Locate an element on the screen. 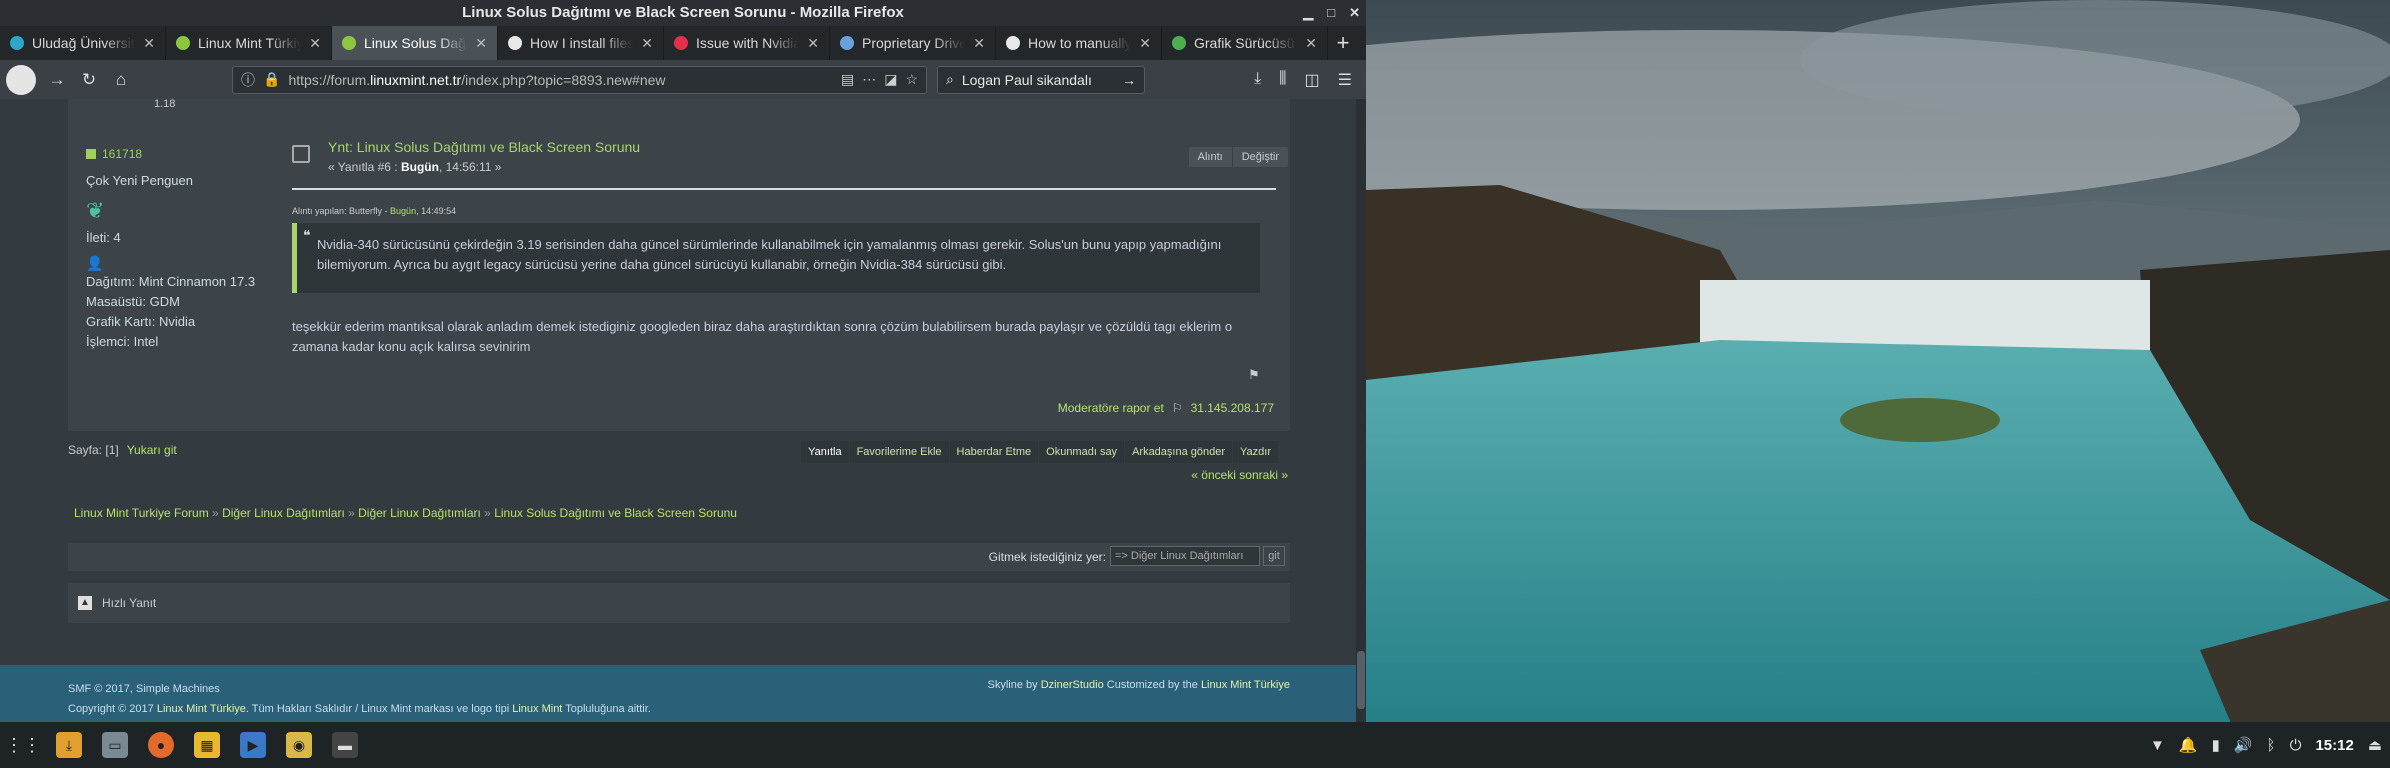 The width and height of the screenshot is (2390, 768). music-player-icon: ◉ is located at coordinates (299, 745).